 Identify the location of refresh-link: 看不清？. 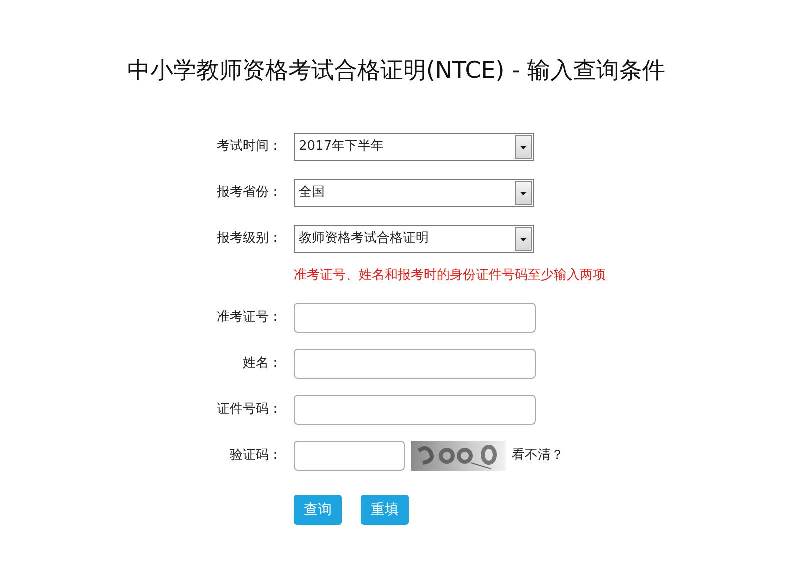
(538, 456).